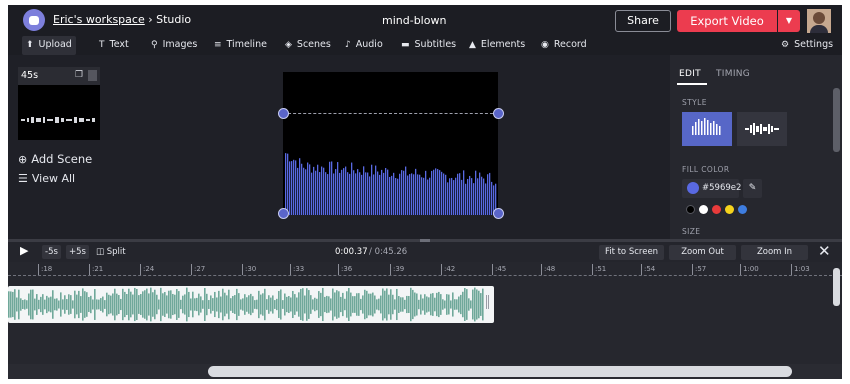  What do you see at coordinates (703, 209) in the screenshot?
I see `swatch-white` at bounding box center [703, 209].